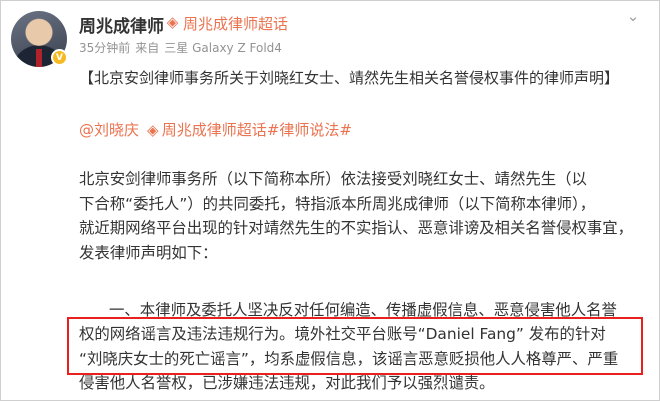 This screenshot has width=660, height=401. Describe the element at coordinates (148, 252) in the screenshot. I see `paragraph-line: 发表律师声明如下：` at that location.